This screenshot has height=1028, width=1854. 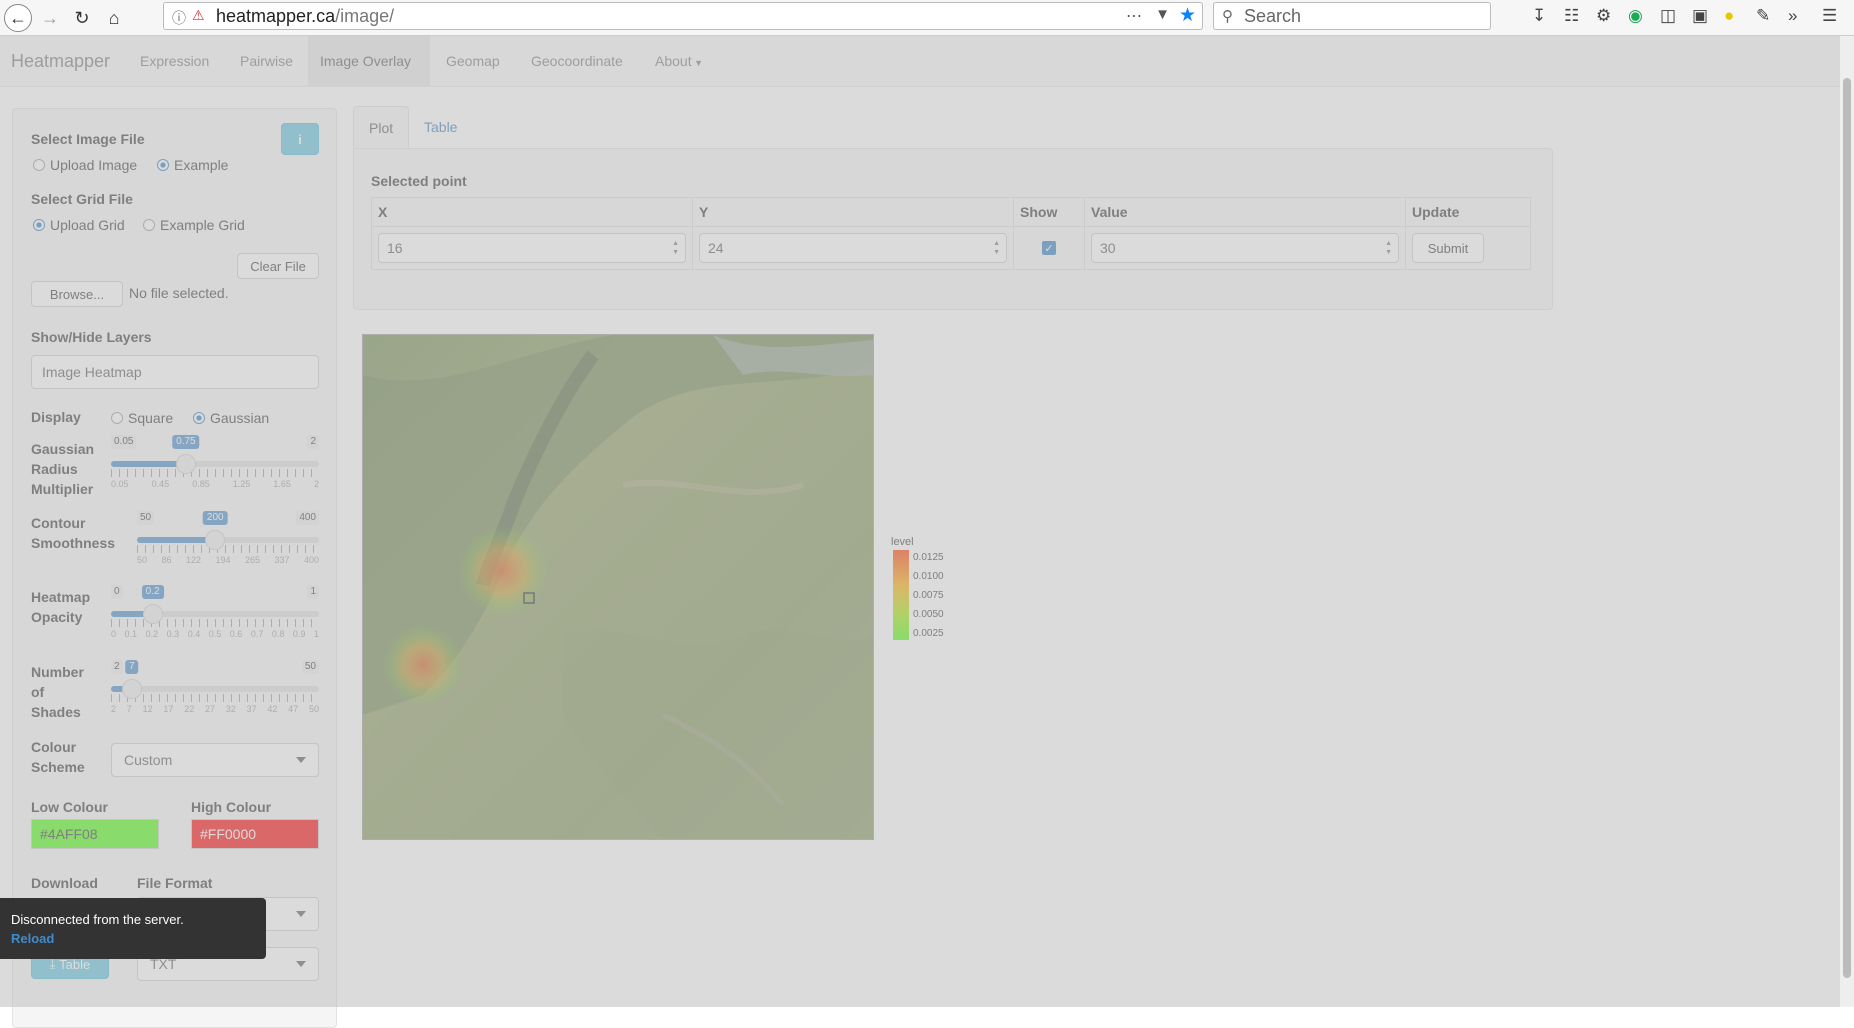 What do you see at coordinates (61, 597) in the screenshot?
I see `opacity-label-line1: Heatmap` at bounding box center [61, 597].